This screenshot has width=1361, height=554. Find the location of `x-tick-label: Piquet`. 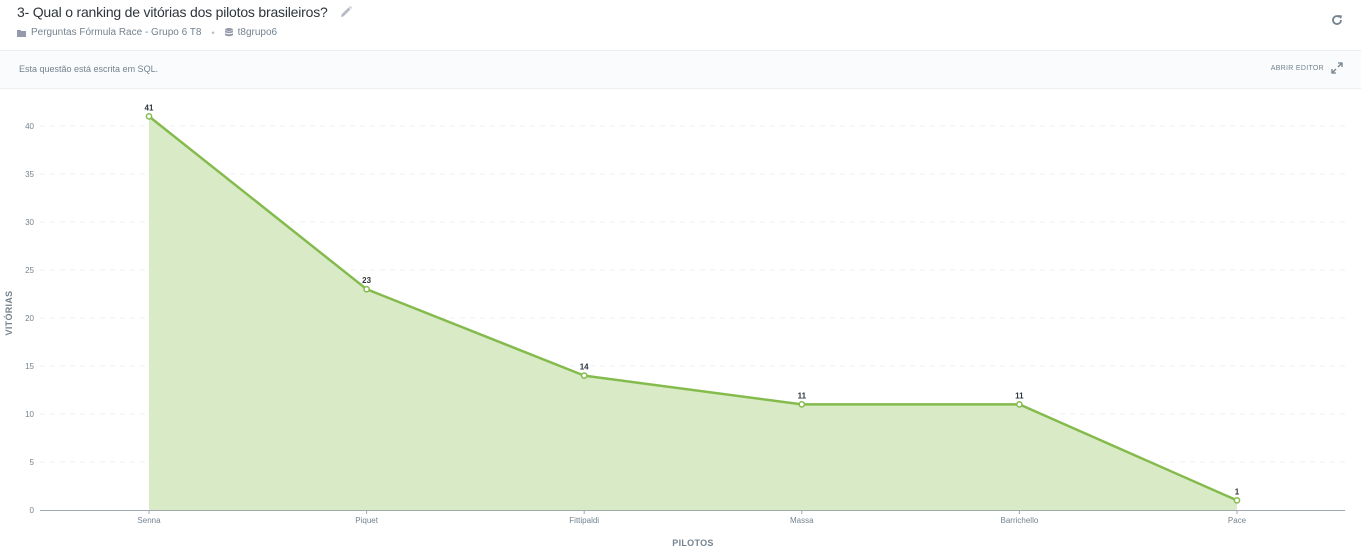

x-tick-label: Piquet is located at coordinates (366, 520).